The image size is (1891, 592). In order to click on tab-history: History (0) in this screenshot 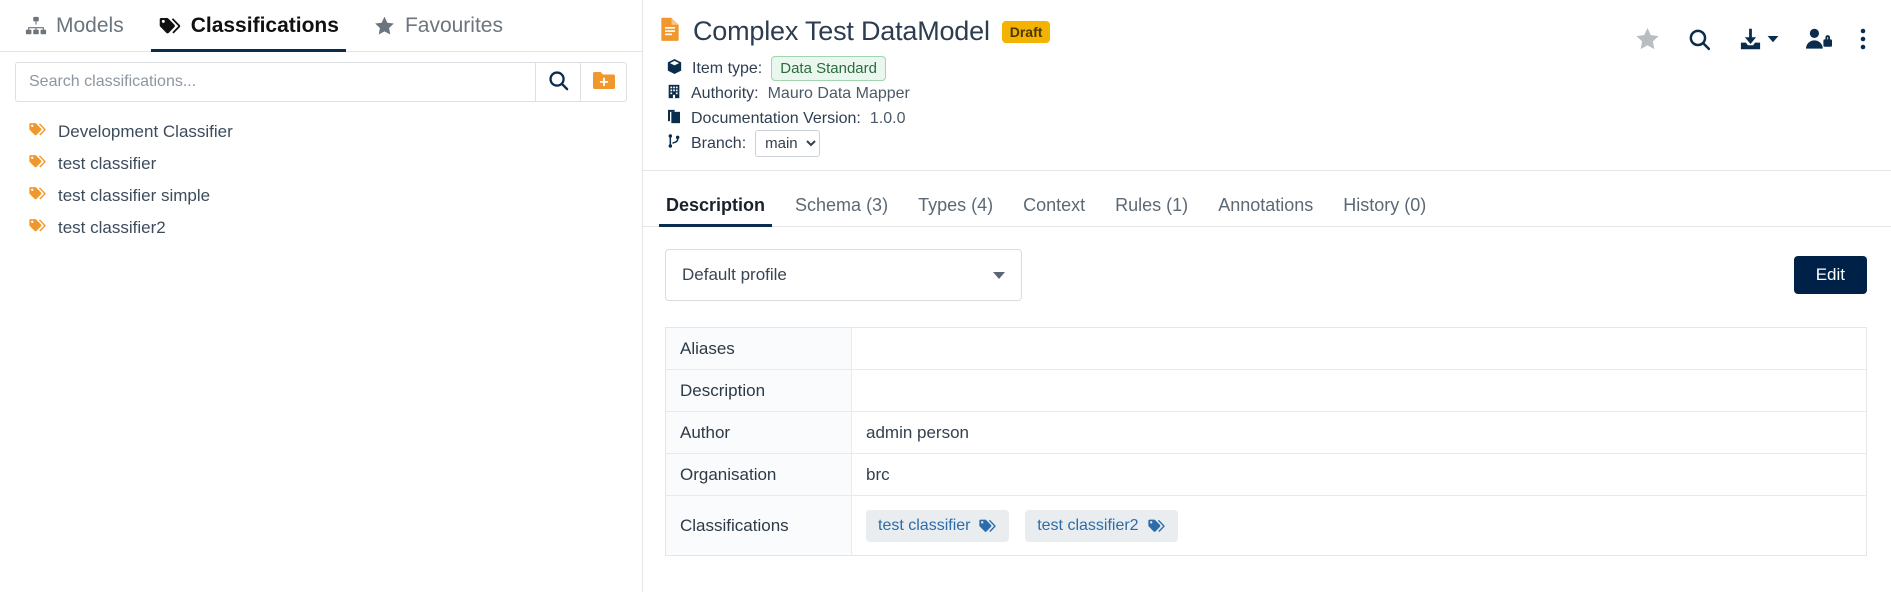, I will do `click(1384, 210)`.